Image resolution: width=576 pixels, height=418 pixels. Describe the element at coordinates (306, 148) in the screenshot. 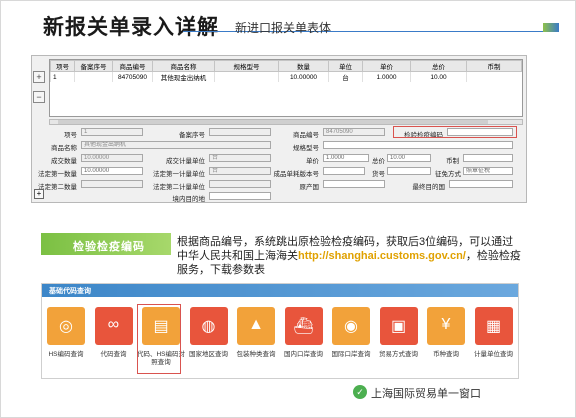

I see `spec-label: 规格型号` at that location.